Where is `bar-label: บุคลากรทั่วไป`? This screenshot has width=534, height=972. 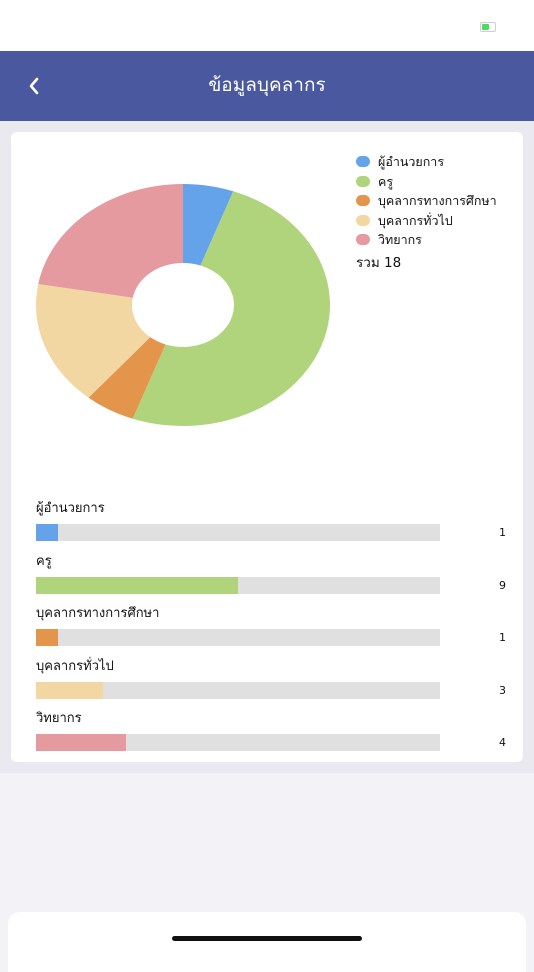
bar-label: บุคลากรทั่วไป is located at coordinates (75, 666).